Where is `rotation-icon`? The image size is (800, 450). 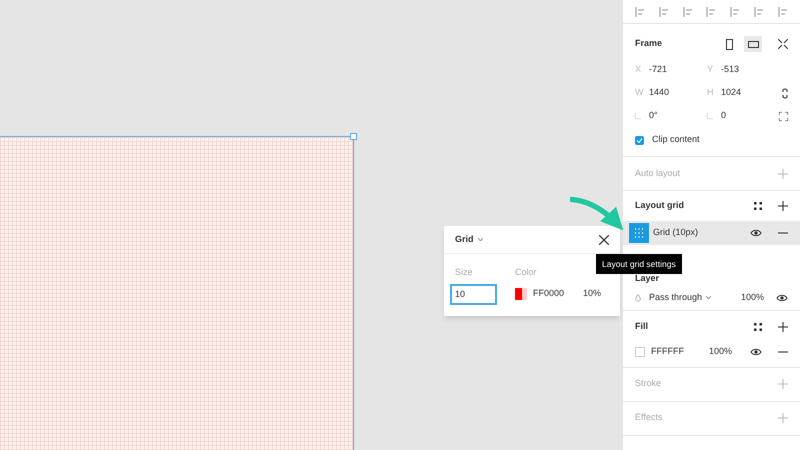 rotation-icon is located at coordinates (638, 116).